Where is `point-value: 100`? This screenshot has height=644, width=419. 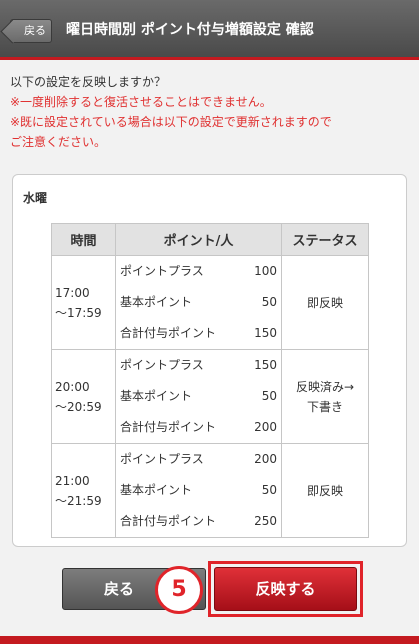
point-value: 100 is located at coordinates (265, 271).